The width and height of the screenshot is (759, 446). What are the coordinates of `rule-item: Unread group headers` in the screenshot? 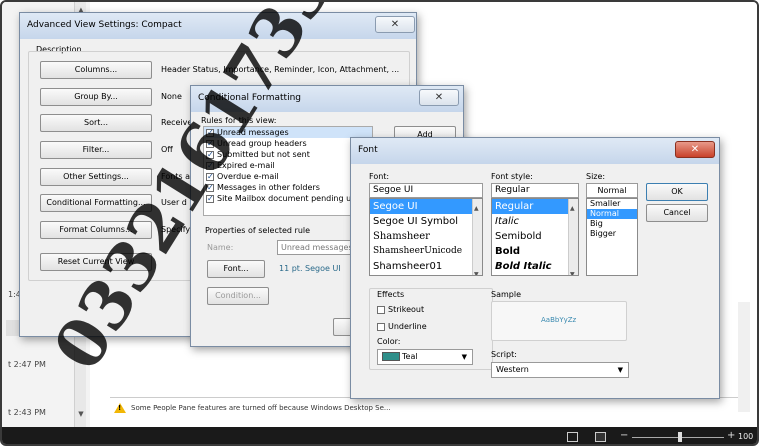 It's located at (288, 143).